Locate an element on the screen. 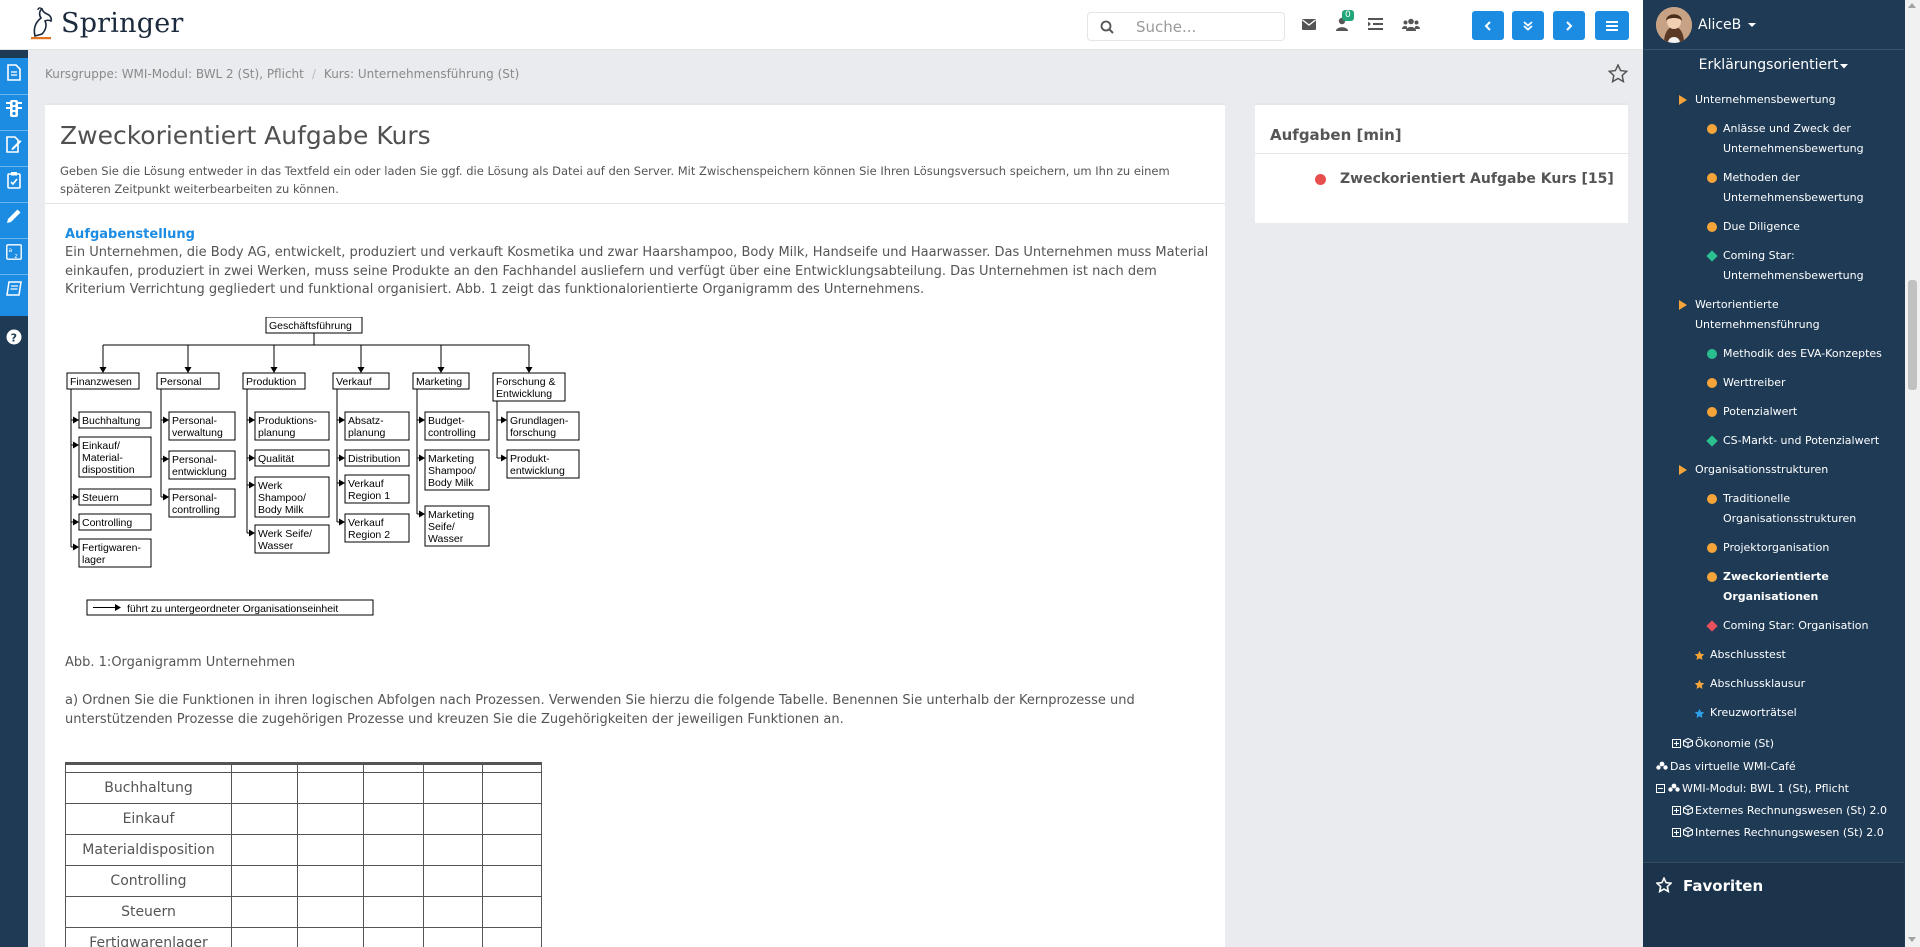 The width and height of the screenshot is (1920, 947). avatar is located at coordinates (1674, 25).